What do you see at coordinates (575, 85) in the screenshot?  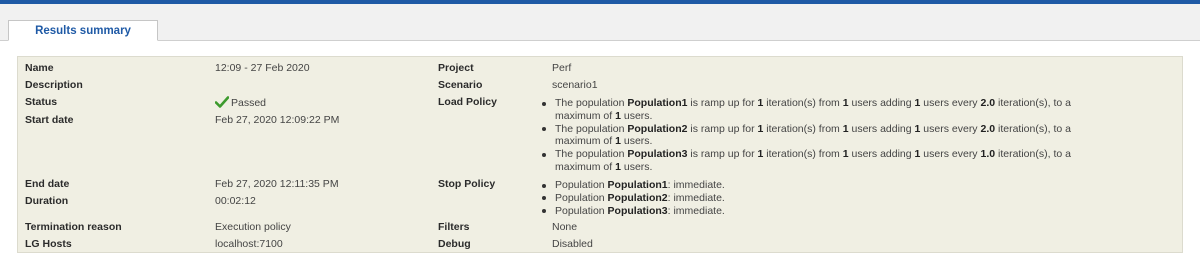 I see `scenario-value: scenario1` at bounding box center [575, 85].